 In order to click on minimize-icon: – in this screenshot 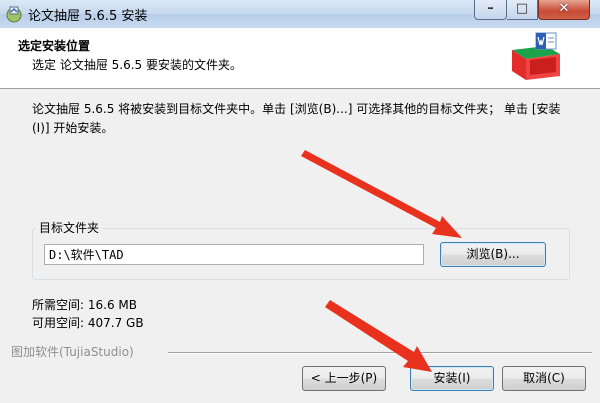, I will do `click(490, 8)`.